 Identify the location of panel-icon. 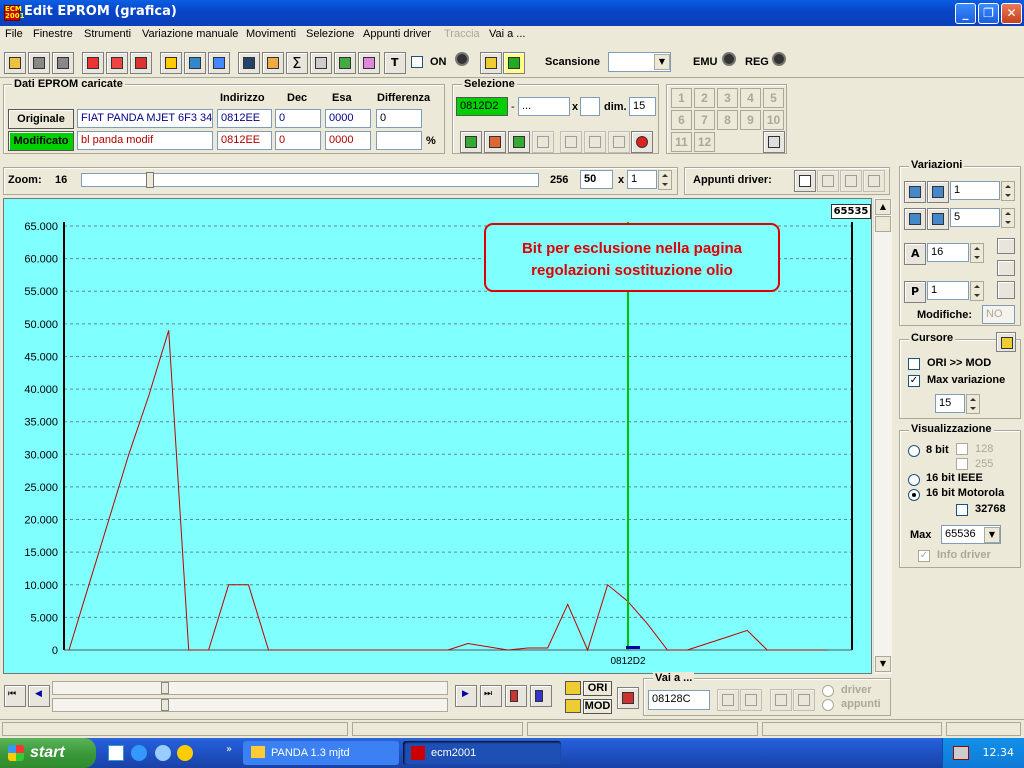
(219, 63).